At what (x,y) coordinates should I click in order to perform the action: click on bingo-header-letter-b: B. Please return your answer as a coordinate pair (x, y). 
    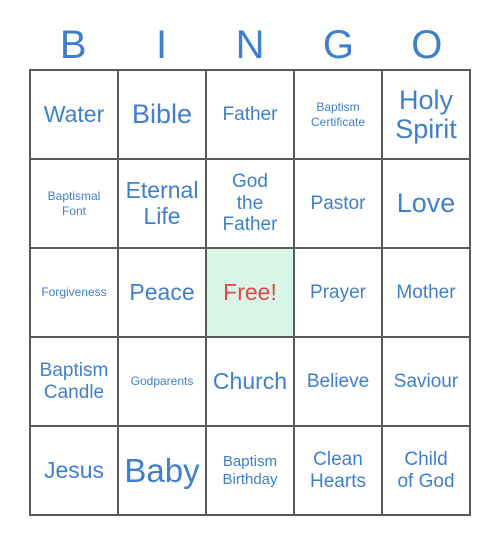
    Looking at the image, I should click on (73, 45).